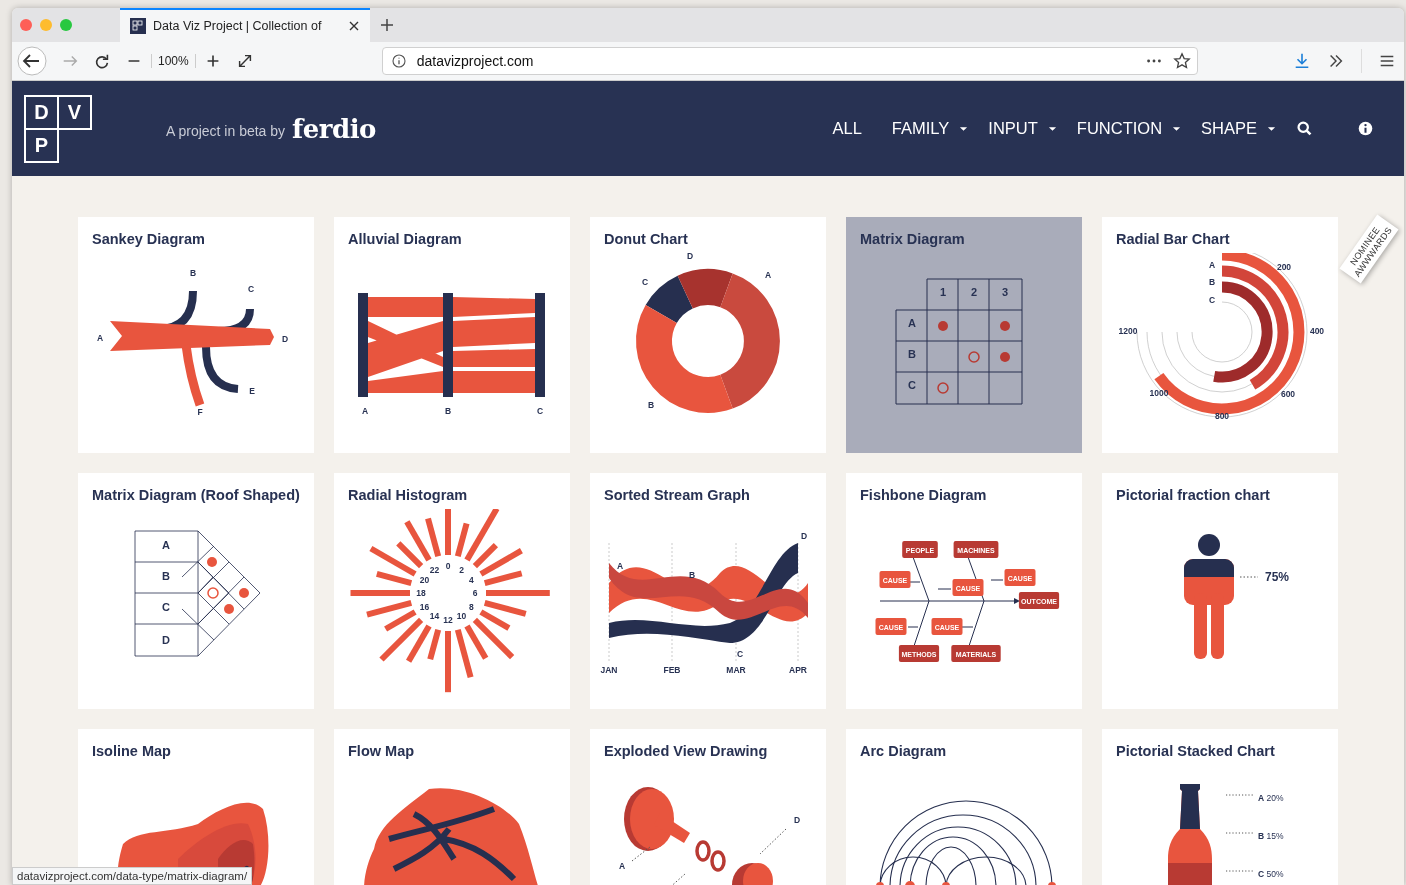  What do you see at coordinates (354, 26) in the screenshot?
I see `close-tab-icon` at bounding box center [354, 26].